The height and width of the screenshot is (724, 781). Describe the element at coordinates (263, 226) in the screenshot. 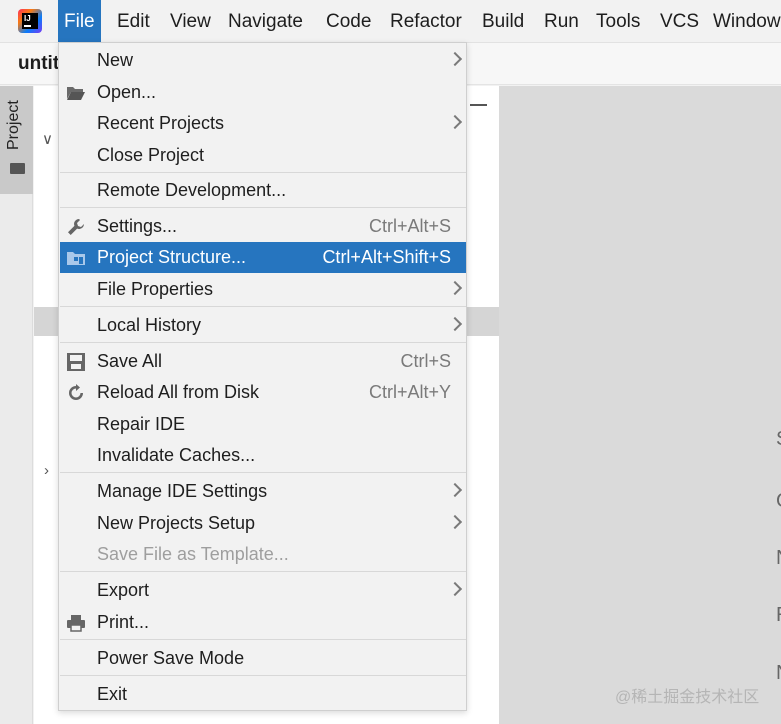

I see `menu-item-settings: Settings... Ctrl+Alt+S` at that location.